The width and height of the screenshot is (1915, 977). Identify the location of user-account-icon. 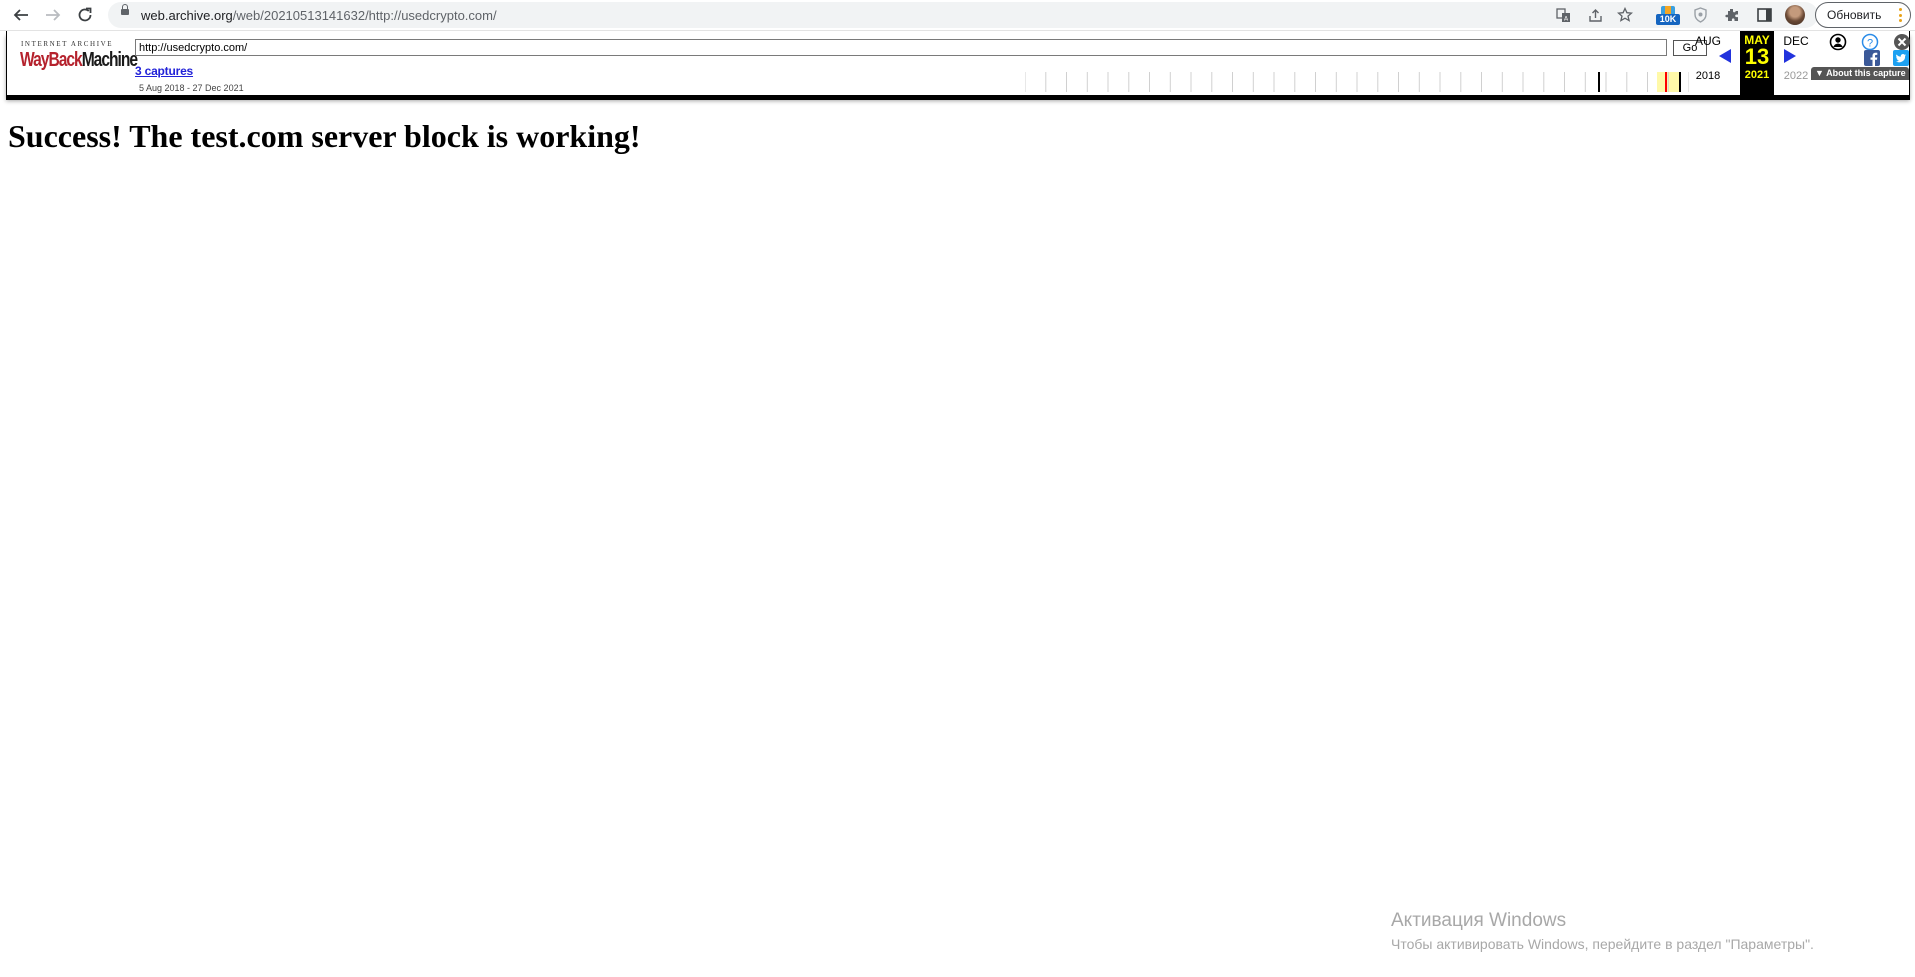
(1838, 42).